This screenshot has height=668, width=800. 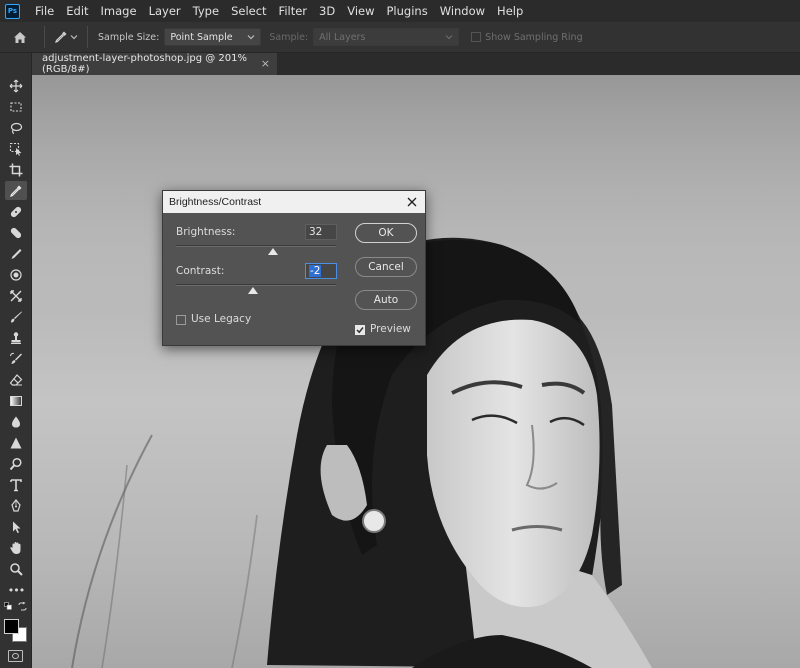 I want to click on menu-help: Help, so click(x=510, y=11).